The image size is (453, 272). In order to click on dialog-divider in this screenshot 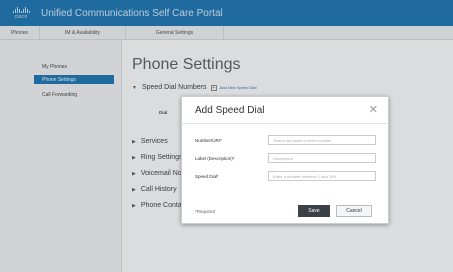, I will do `click(285, 123)`.